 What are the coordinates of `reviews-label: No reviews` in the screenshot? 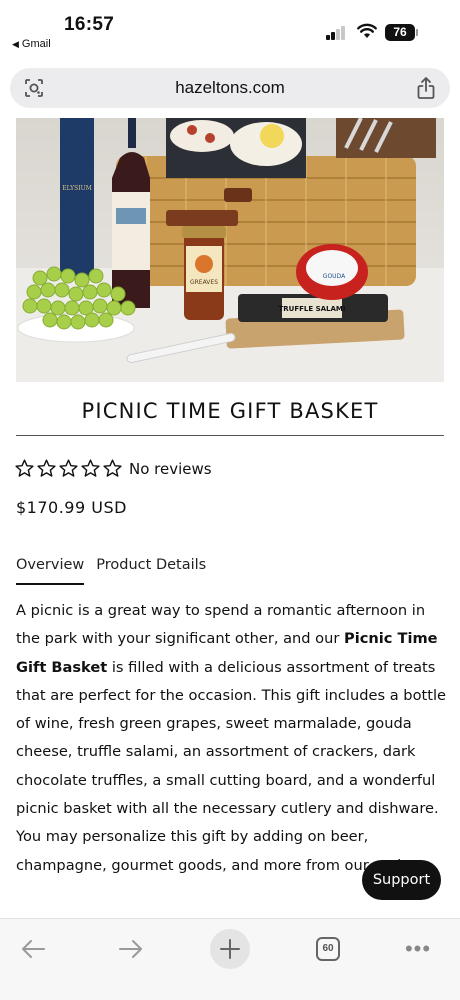 It's located at (170, 469).